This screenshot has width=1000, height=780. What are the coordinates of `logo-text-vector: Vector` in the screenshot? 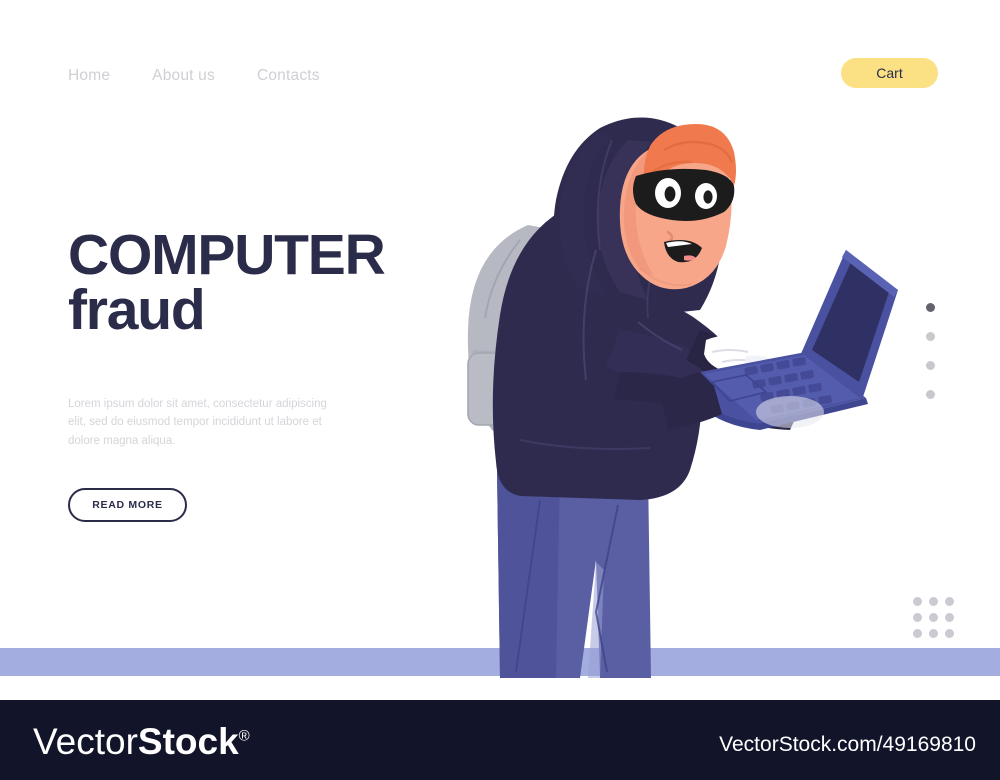 It's located at (85, 741).